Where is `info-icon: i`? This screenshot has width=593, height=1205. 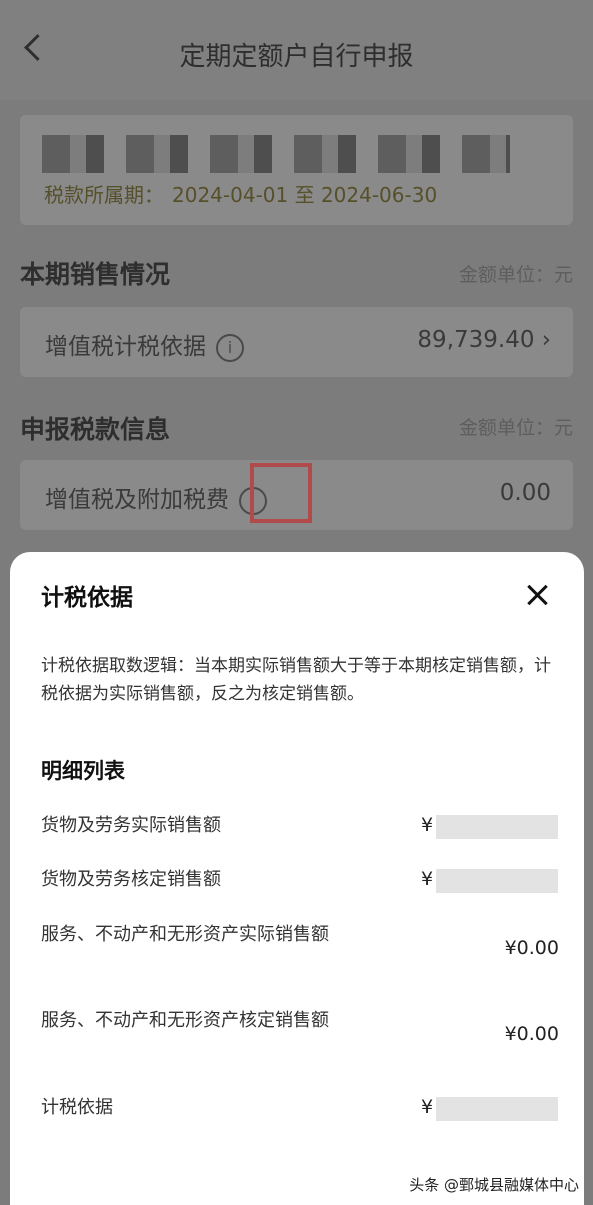 info-icon: i is located at coordinates (230, 347).